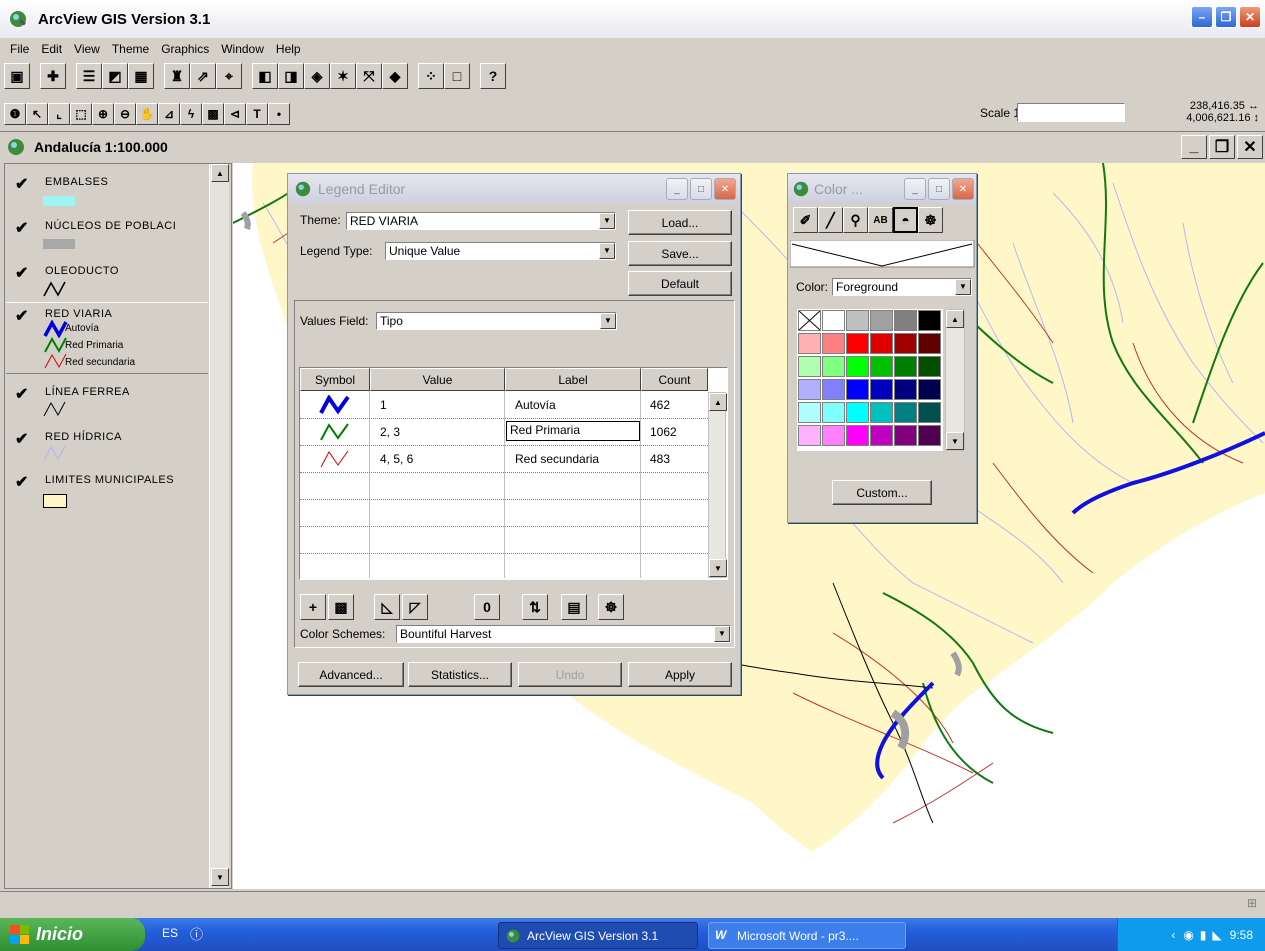 The width and height of the screenshot is (1265, 951). I want to click on view-close-button: ✕, so click(1250, 147).